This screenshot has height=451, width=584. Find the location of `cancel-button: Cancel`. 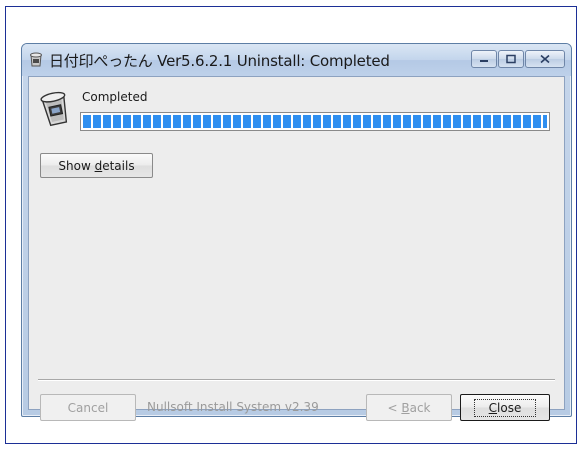

cancel-button: Cancel is located at coordinates (88, 407).